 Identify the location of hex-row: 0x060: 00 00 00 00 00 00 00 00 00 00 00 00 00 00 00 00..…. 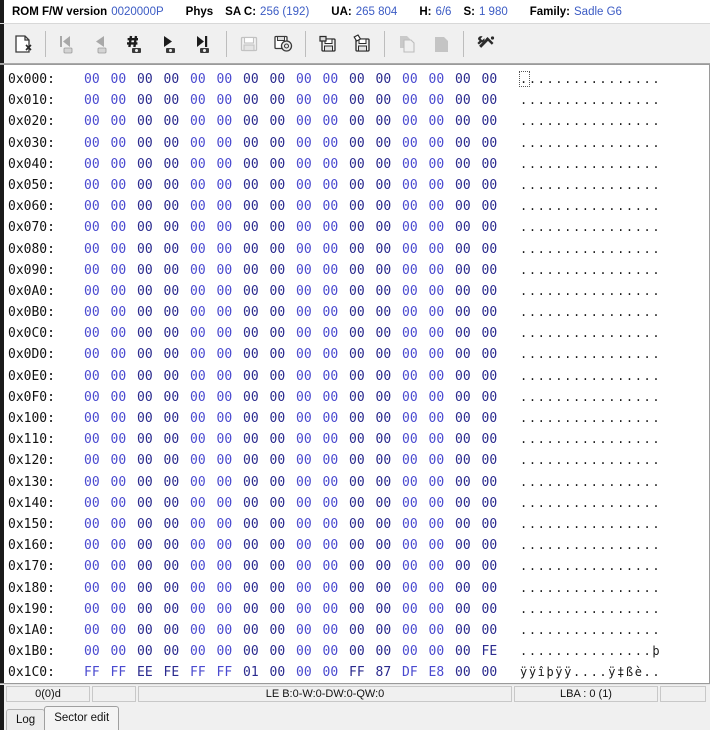
(358, 206).